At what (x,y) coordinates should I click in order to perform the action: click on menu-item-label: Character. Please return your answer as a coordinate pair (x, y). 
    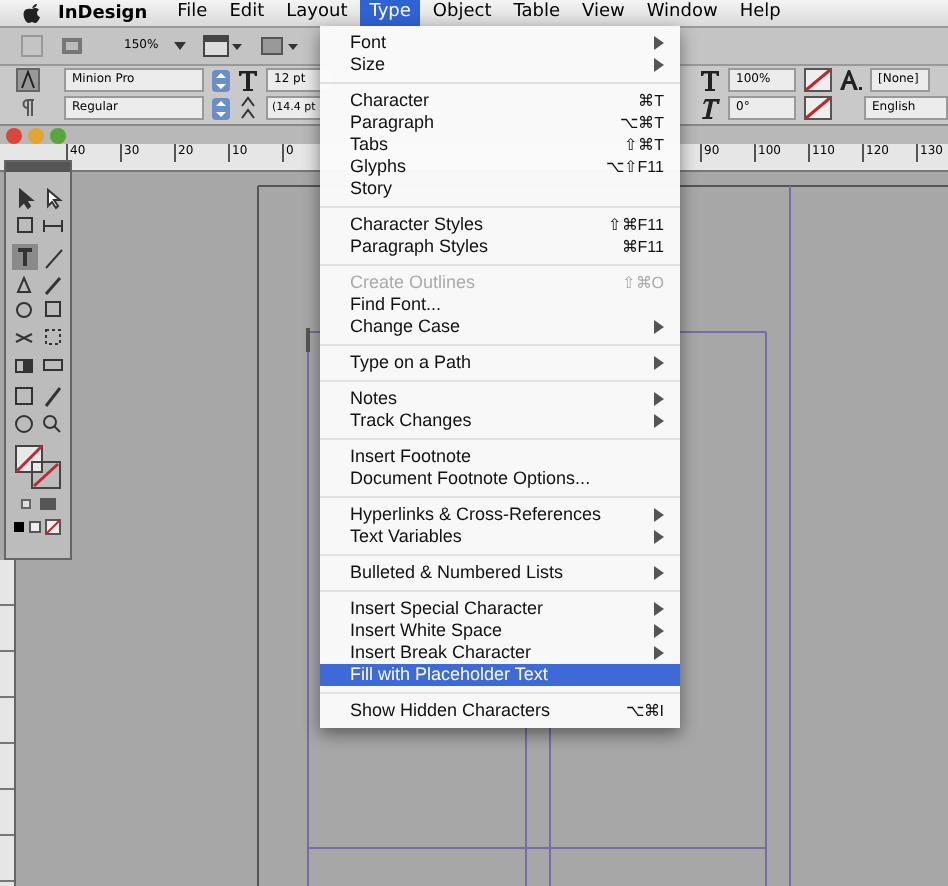
    Looking at the image, I should click on (391, 101).